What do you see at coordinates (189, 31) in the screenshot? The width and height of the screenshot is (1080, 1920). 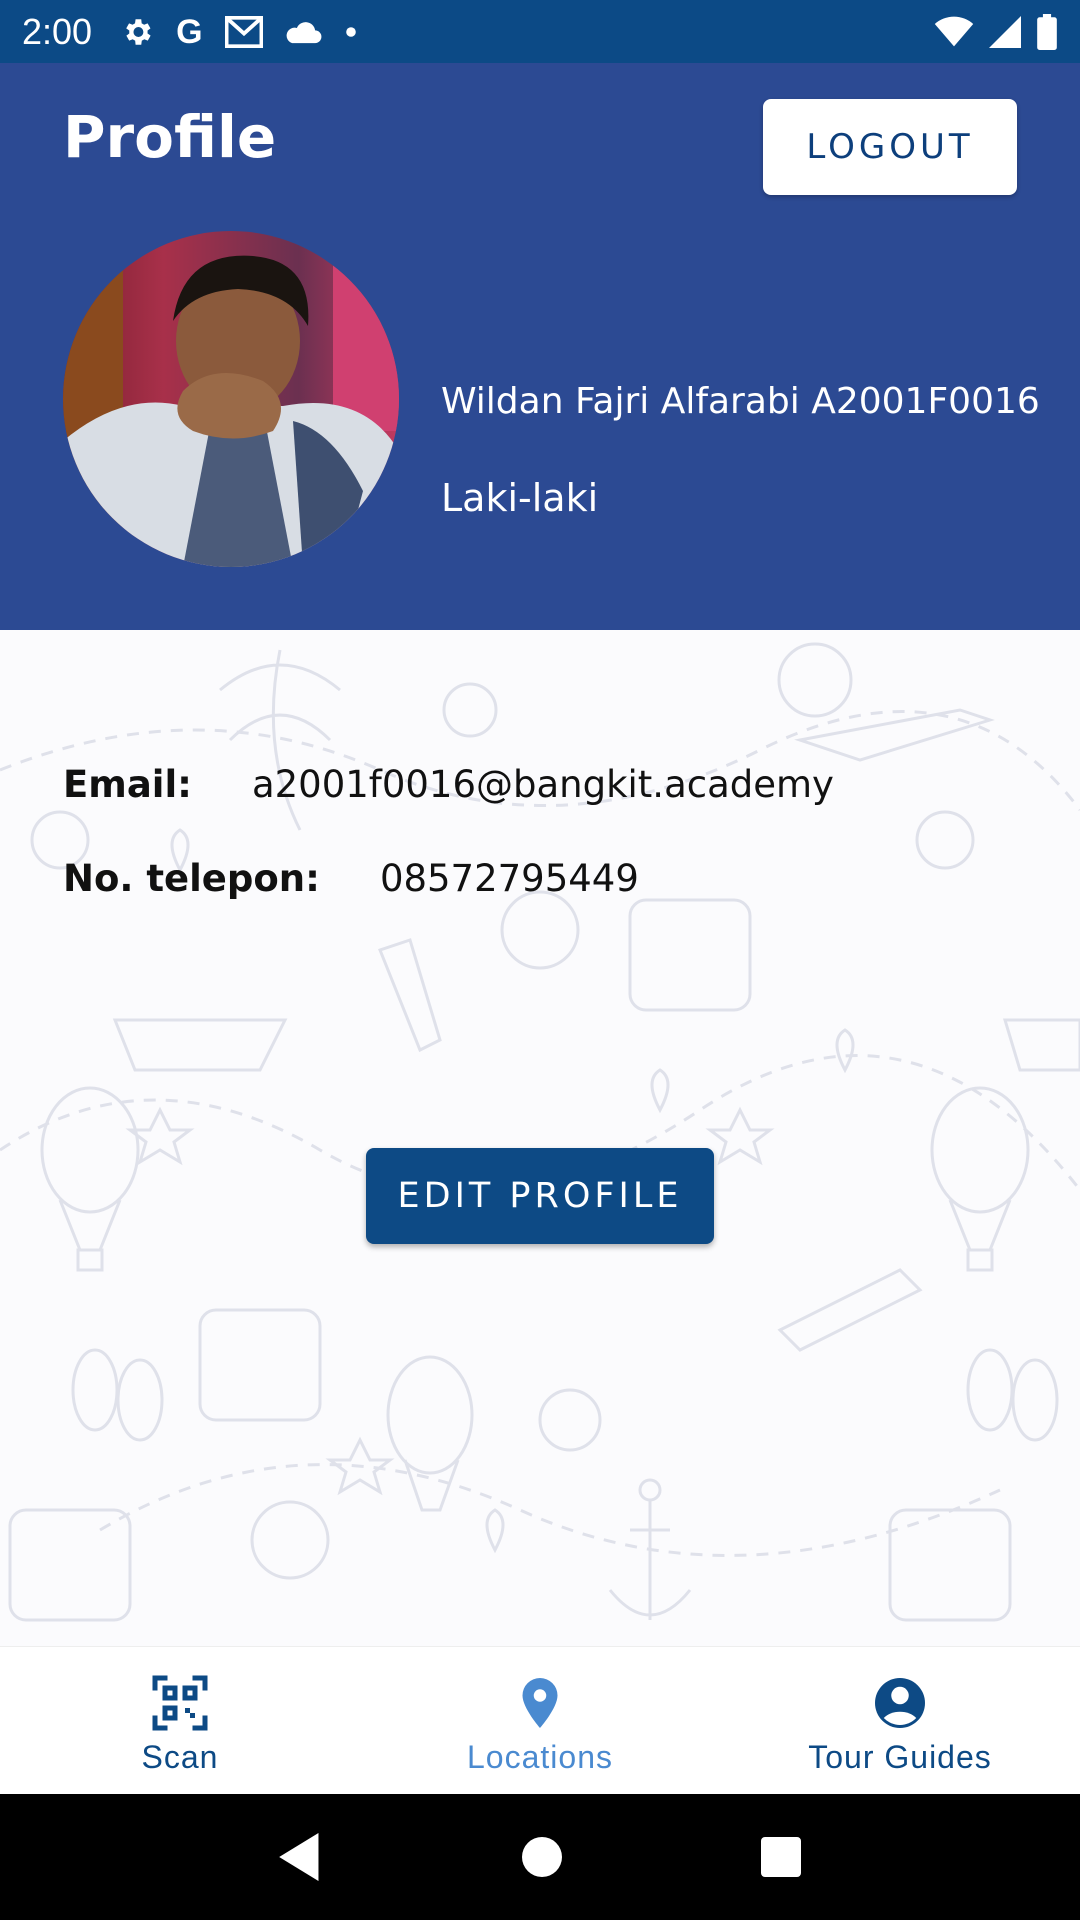 I see `google-icon: G` at bounding box center [189, 31].